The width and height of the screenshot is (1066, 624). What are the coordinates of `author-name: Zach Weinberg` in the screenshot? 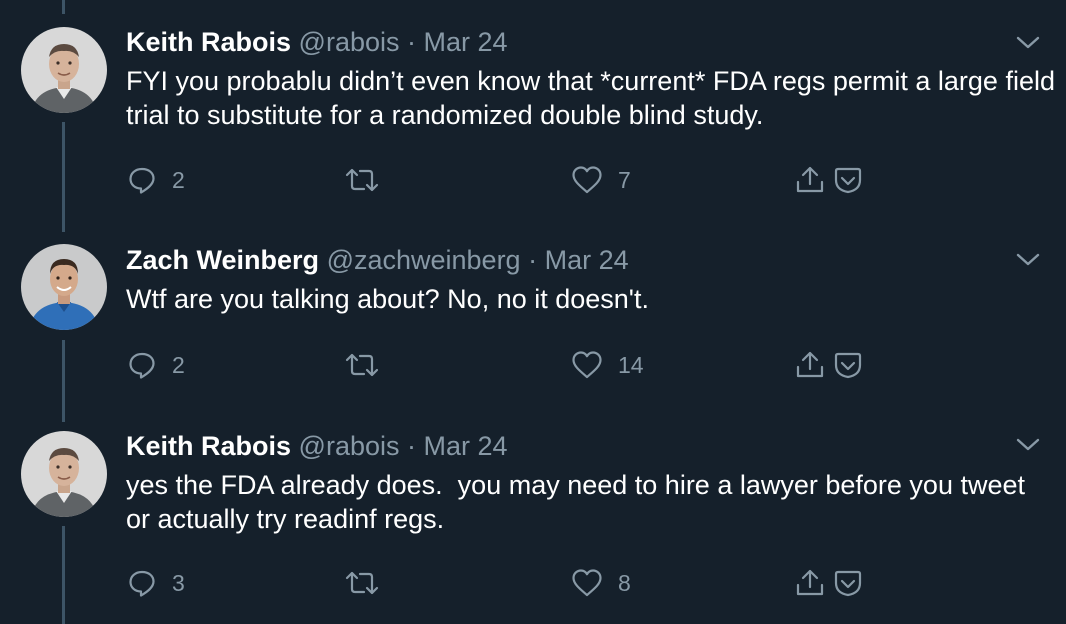 It's located at (222, 260).